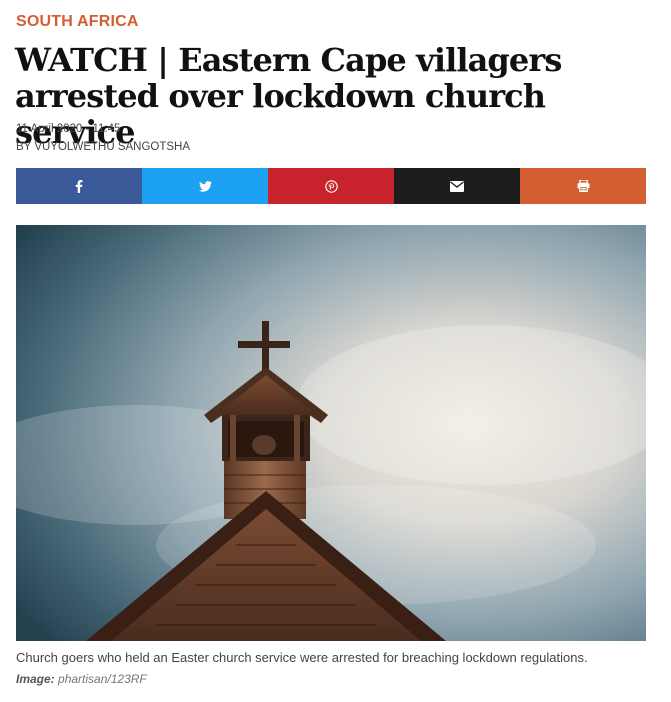 This screenshot has width=671, height=702. I want to click on facebook-icon, so click(79, 186).